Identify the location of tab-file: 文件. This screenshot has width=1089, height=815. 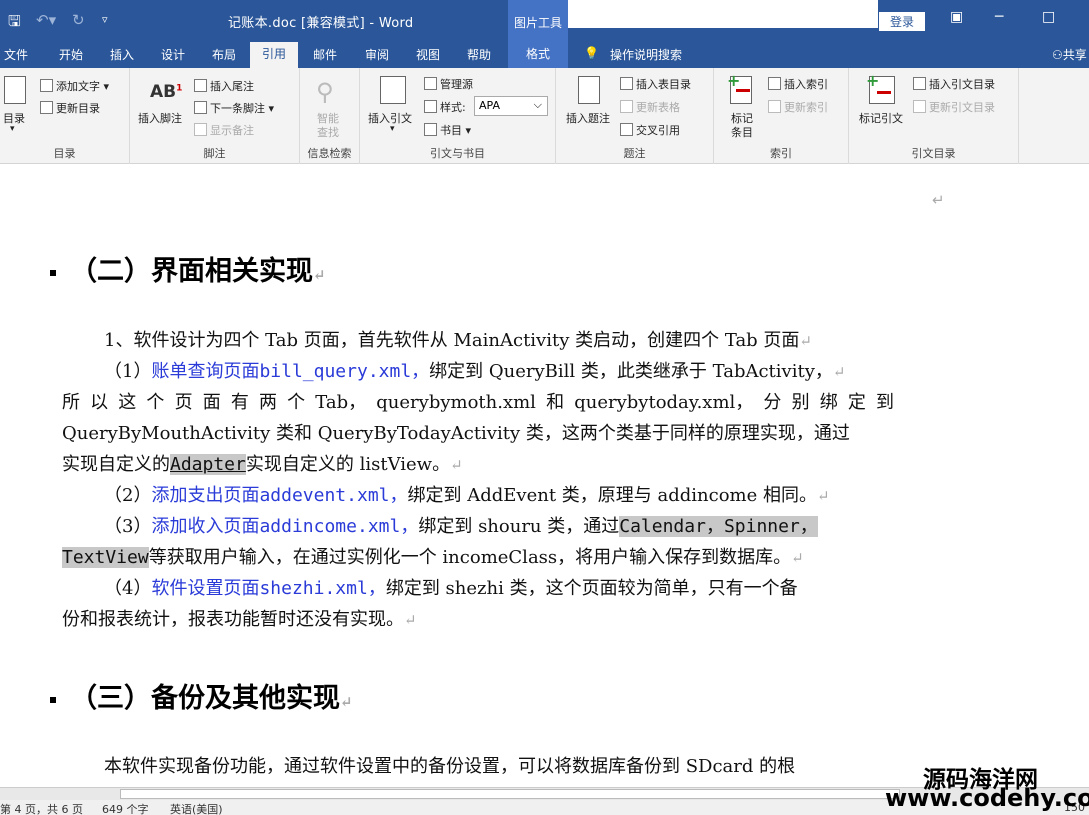
(16, 54).